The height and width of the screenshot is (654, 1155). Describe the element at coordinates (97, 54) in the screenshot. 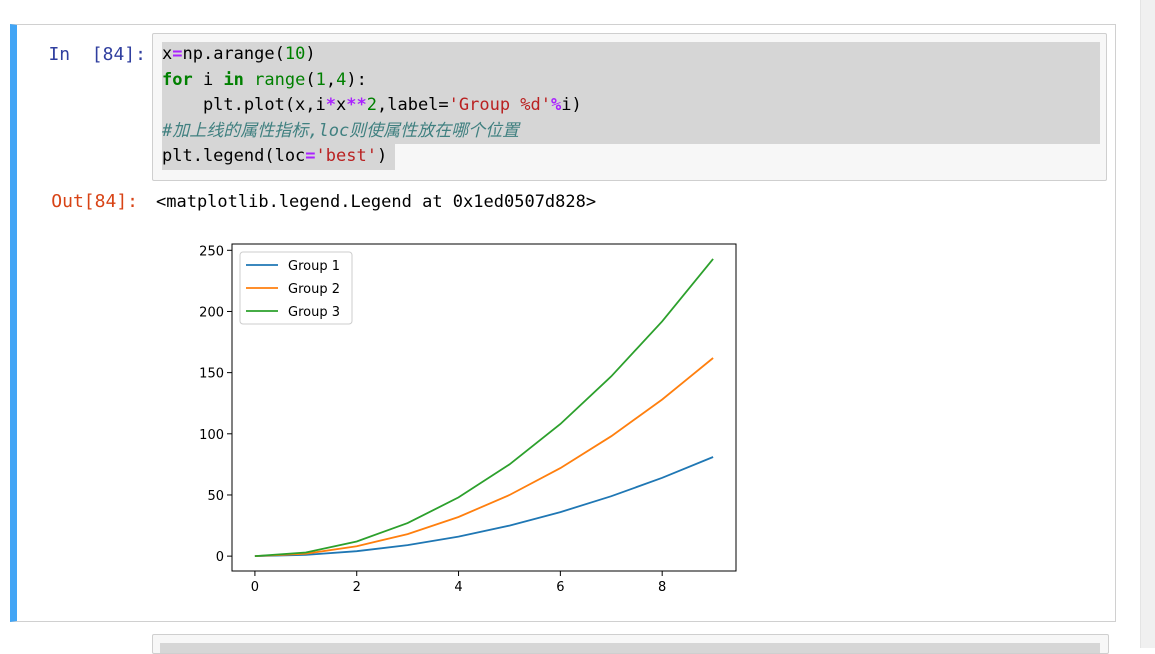

I see `input-prompt: In [84]:` at that location.